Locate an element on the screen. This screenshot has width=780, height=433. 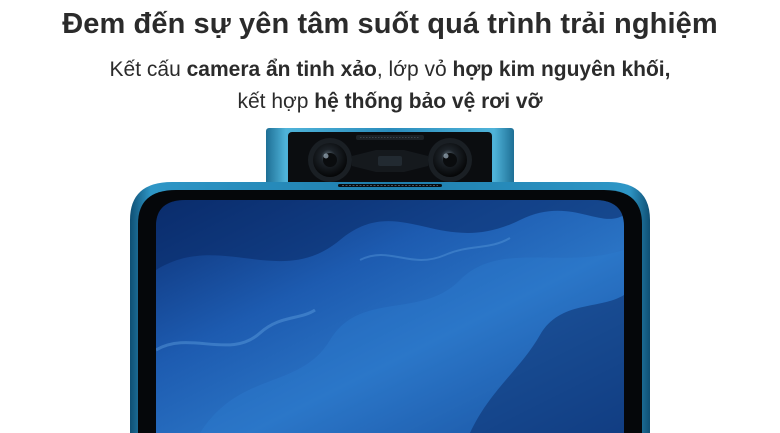
subtitle-text: kết hợp is located at coordinates (276, 101).